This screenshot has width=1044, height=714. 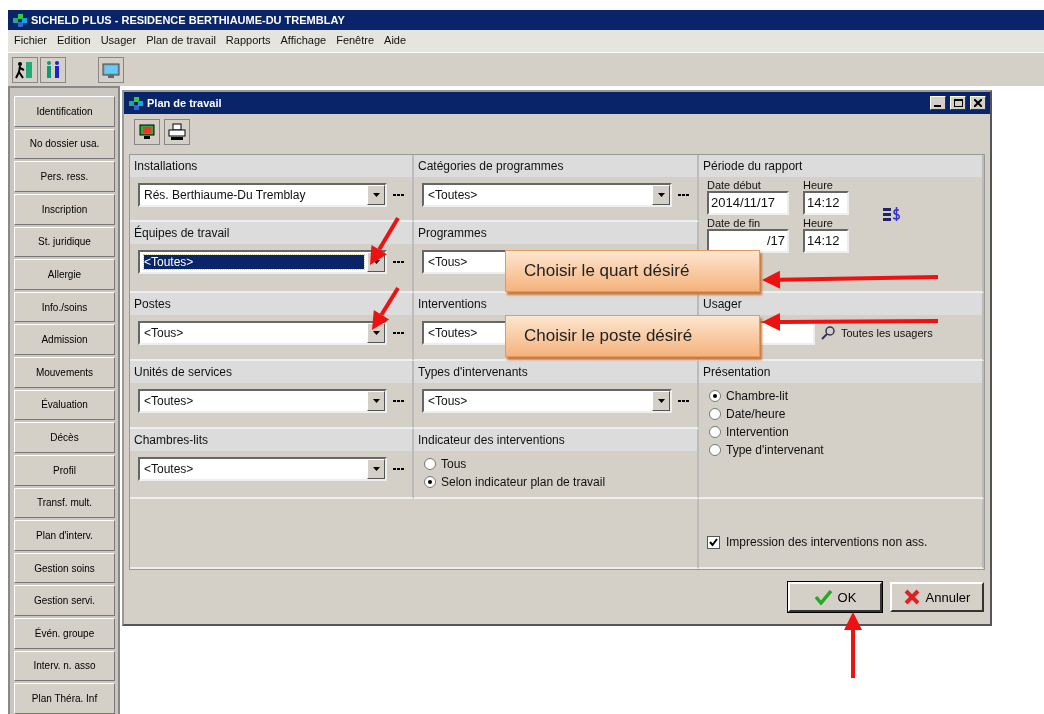 What do you see at coordinates (748, 203) in the screenshot?
I see `text-field: 2014/11/17` at bounding box center [748, 203].